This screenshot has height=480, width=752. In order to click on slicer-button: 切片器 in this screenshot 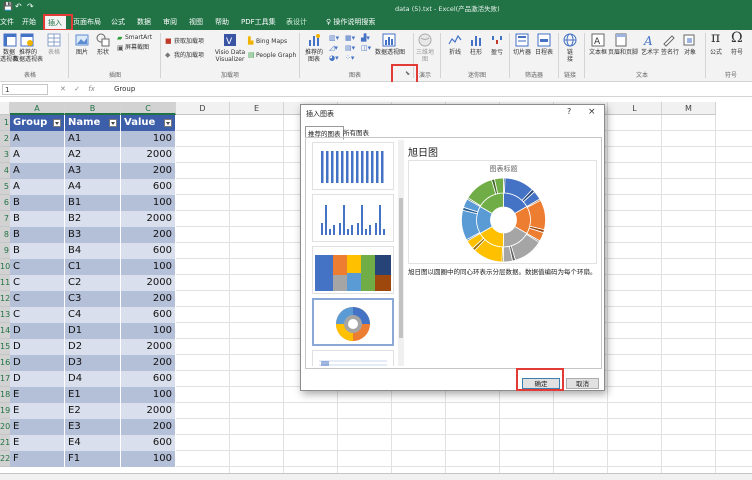, I will do `click(522, 52)`.